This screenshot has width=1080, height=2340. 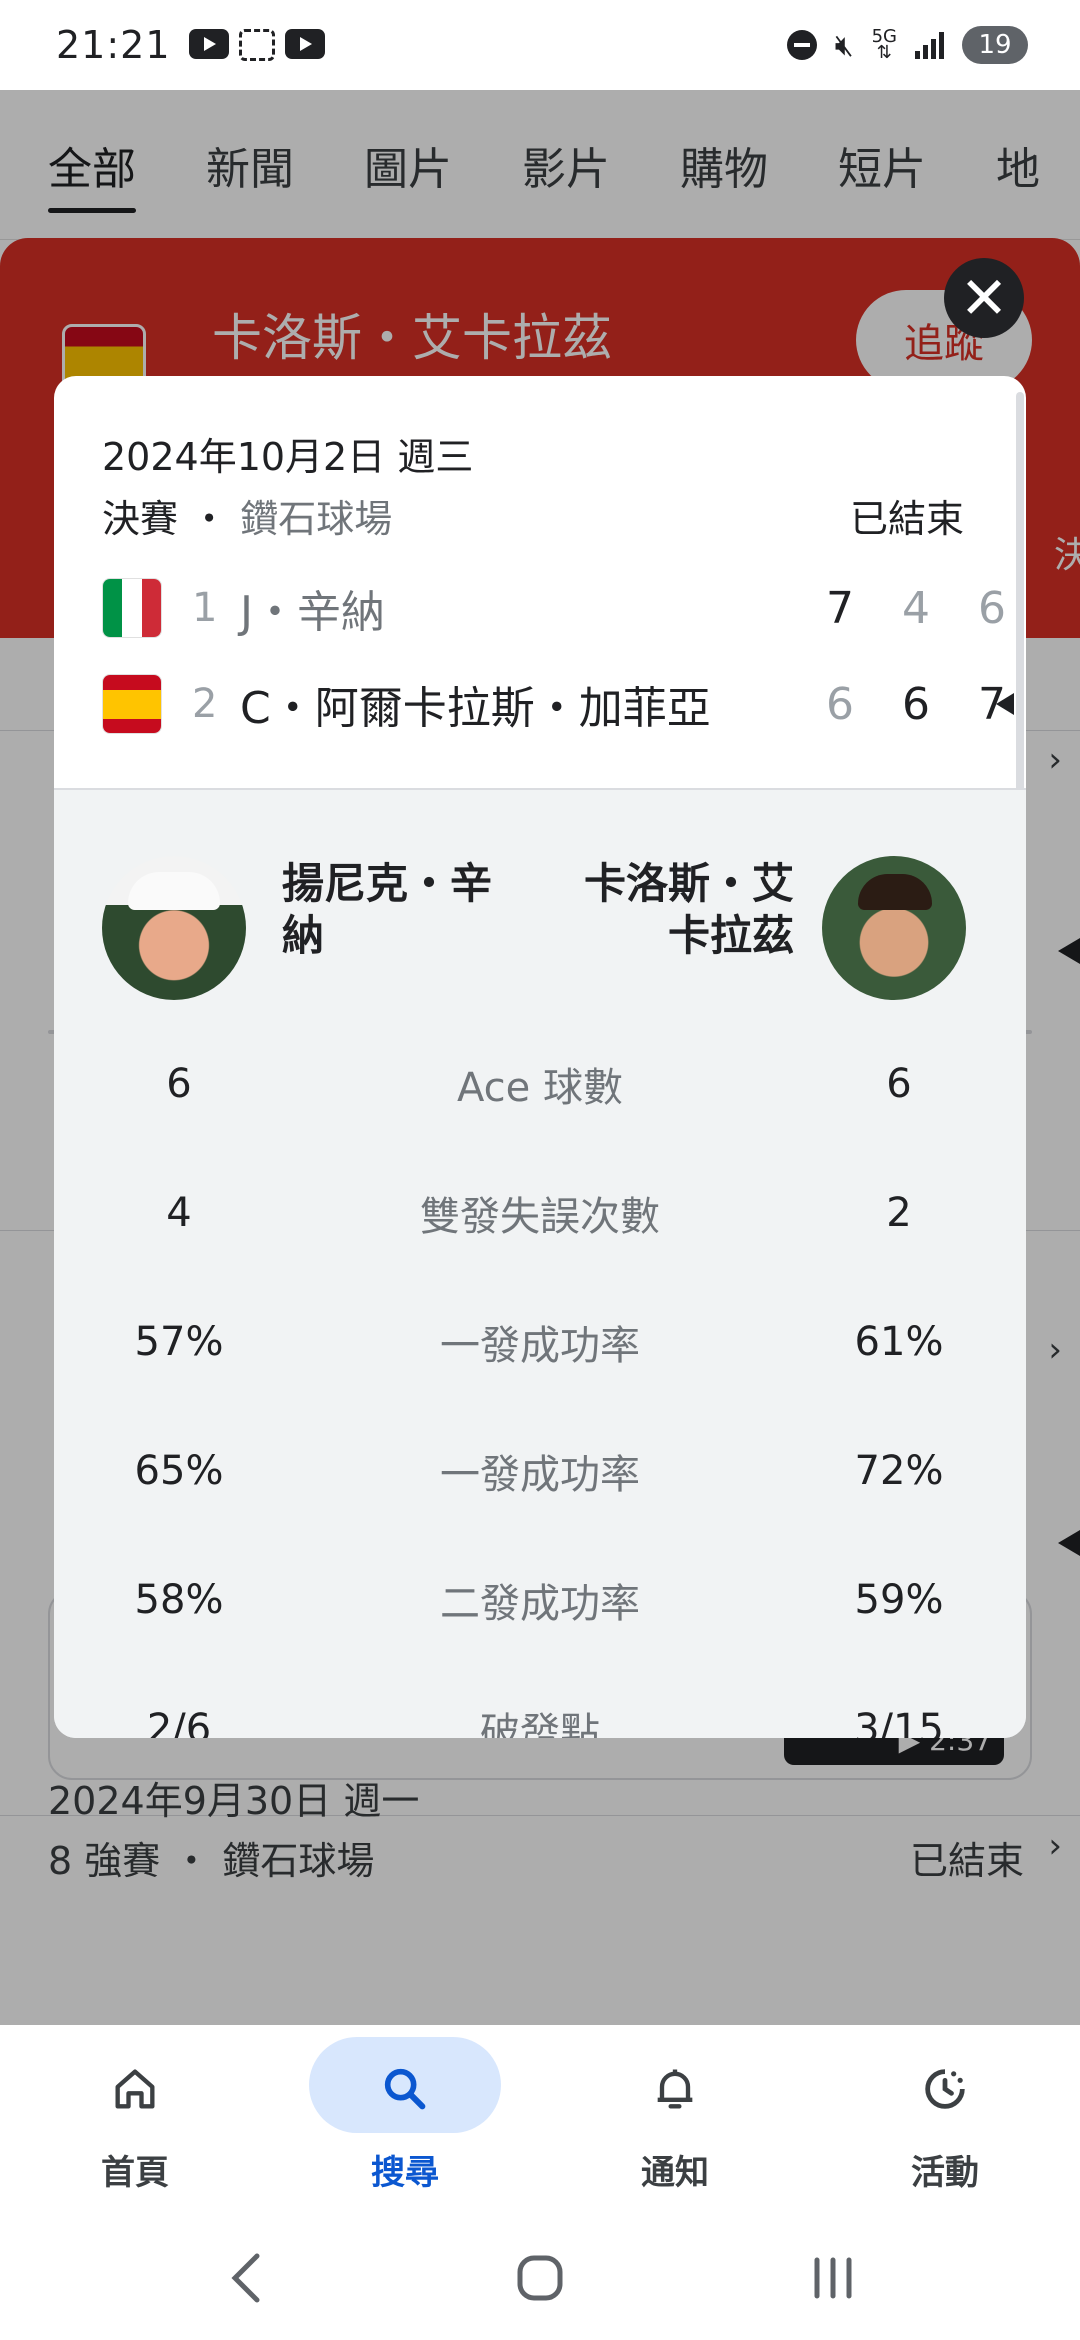 What do you see at coordinates (179, 1213) in the screenshot?
I see `stat-left-value: 4` at bounding box center [179, 1213].